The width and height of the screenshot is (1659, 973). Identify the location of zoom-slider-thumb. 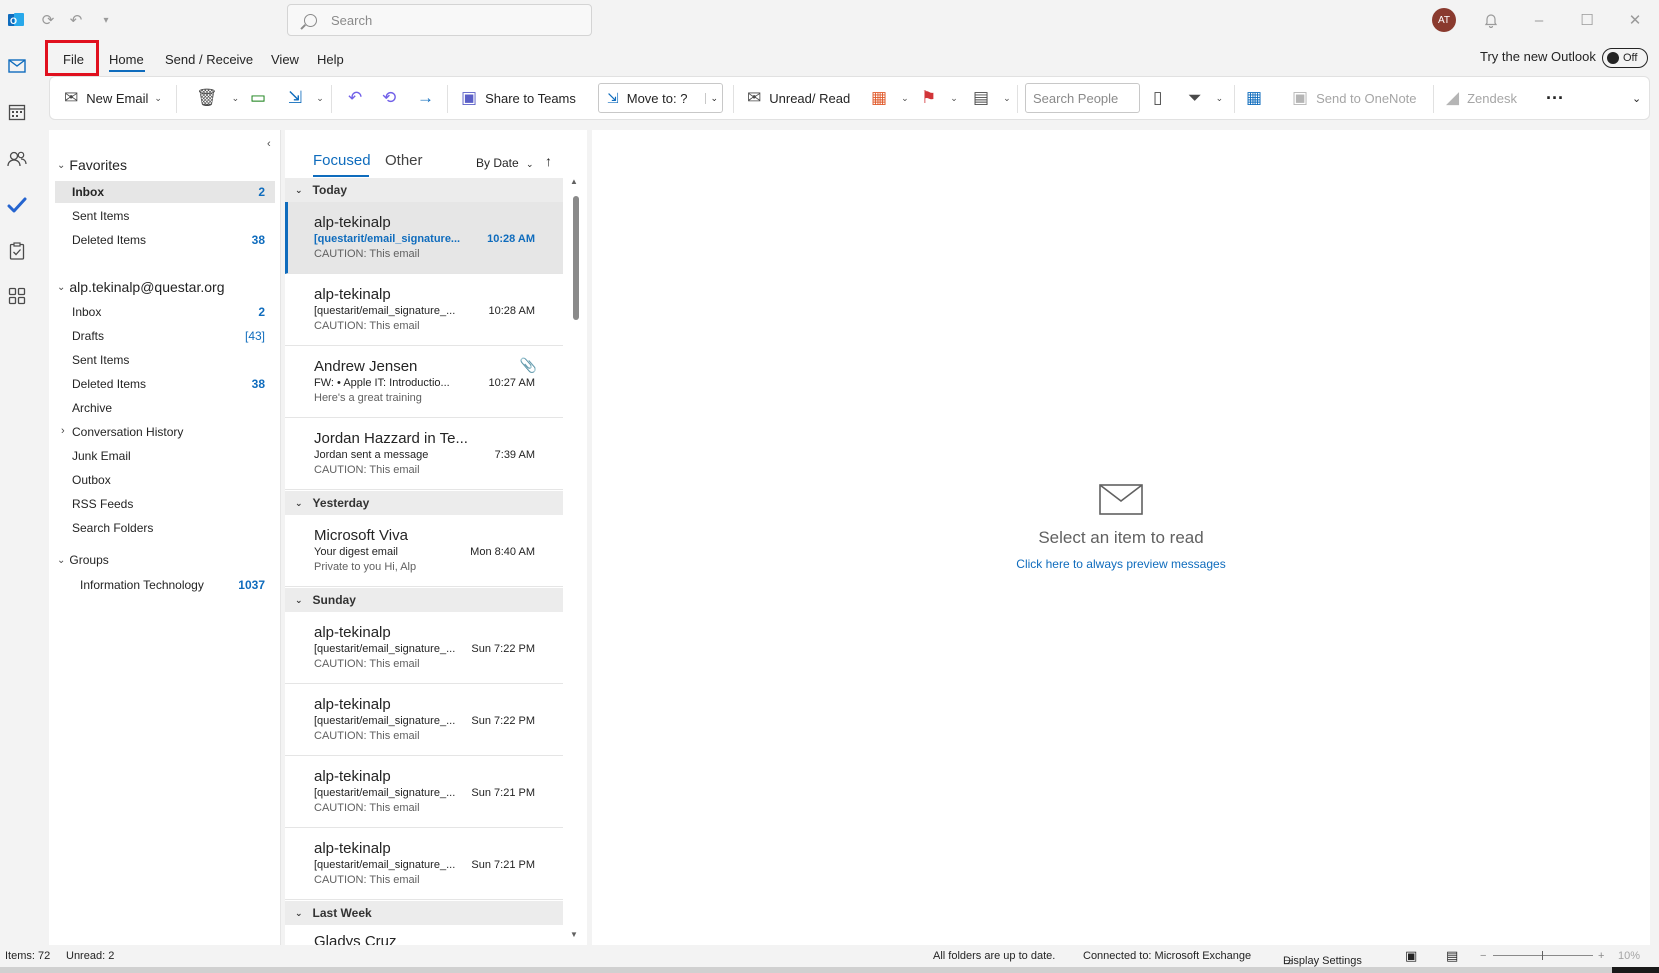
(1542, 955).